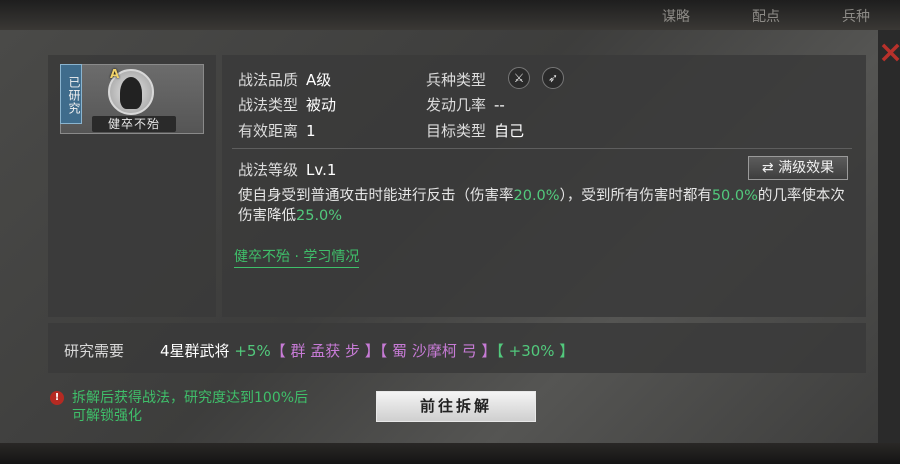  I want to click on bottom-strip, so click(450, 453).